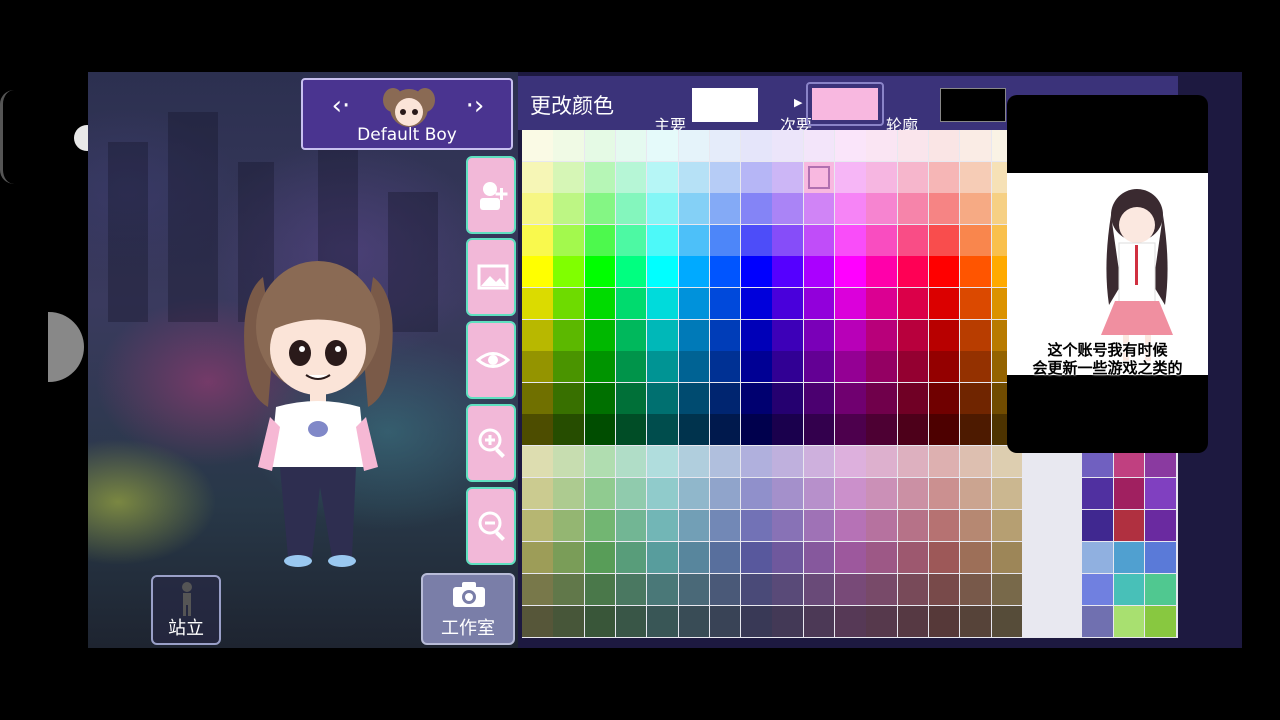 The image size is (1280, 720). I want to click on zoom-in-button, so click(491, 443).